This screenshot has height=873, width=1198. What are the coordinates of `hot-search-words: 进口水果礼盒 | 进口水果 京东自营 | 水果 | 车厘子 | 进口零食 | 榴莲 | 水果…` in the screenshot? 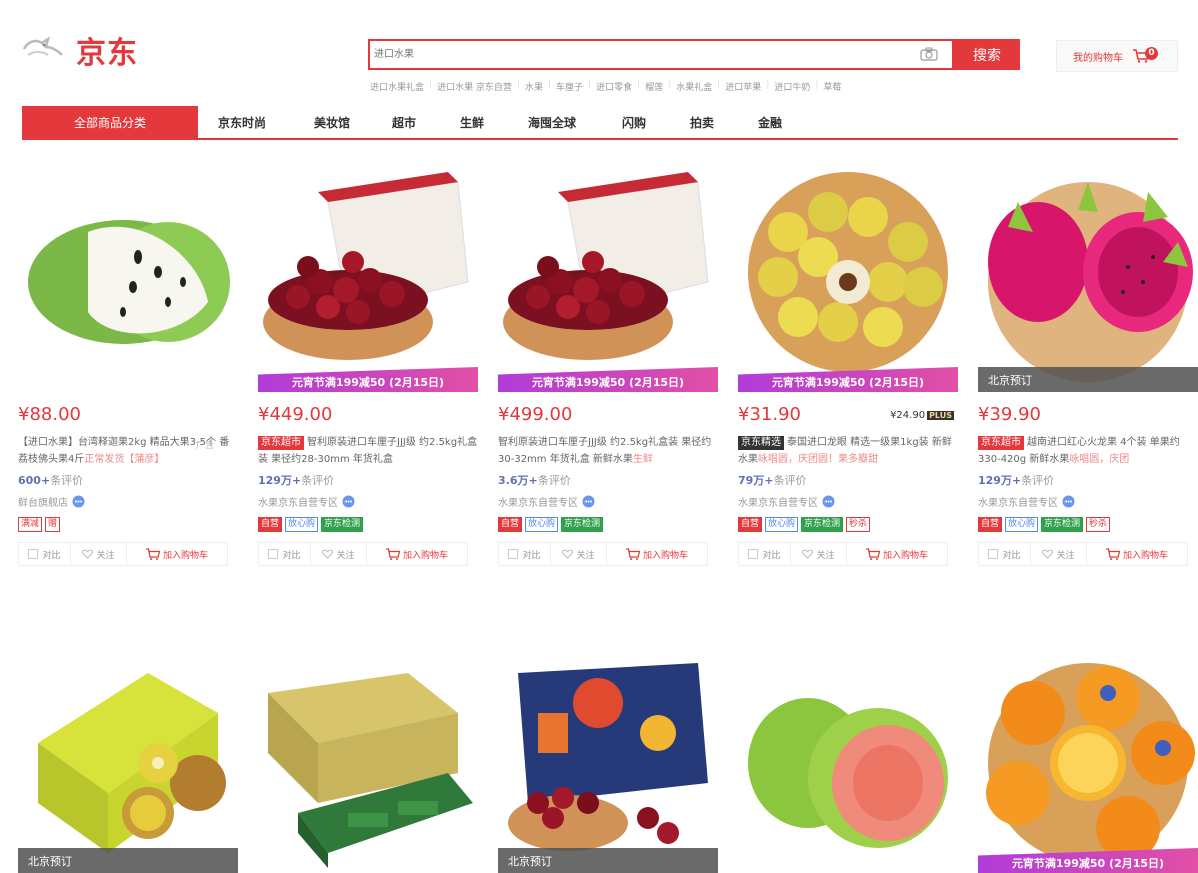 It's located at (608, 86).